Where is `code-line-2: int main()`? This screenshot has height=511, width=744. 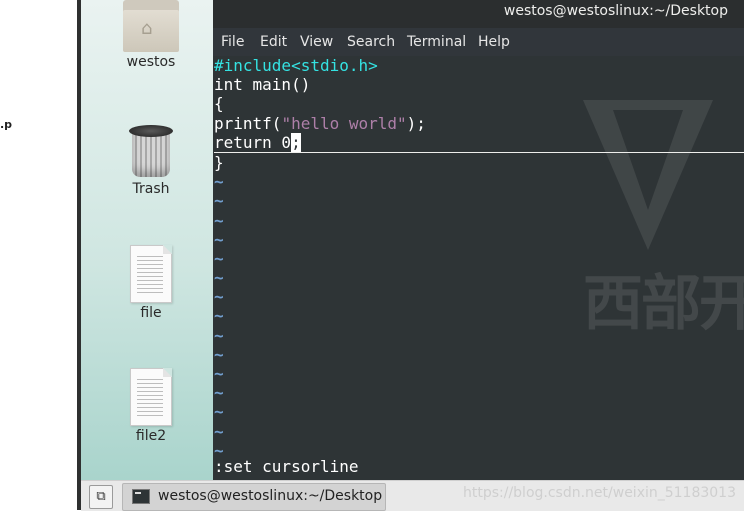 code-line-2: int main() is located at coordinates (262, 85).